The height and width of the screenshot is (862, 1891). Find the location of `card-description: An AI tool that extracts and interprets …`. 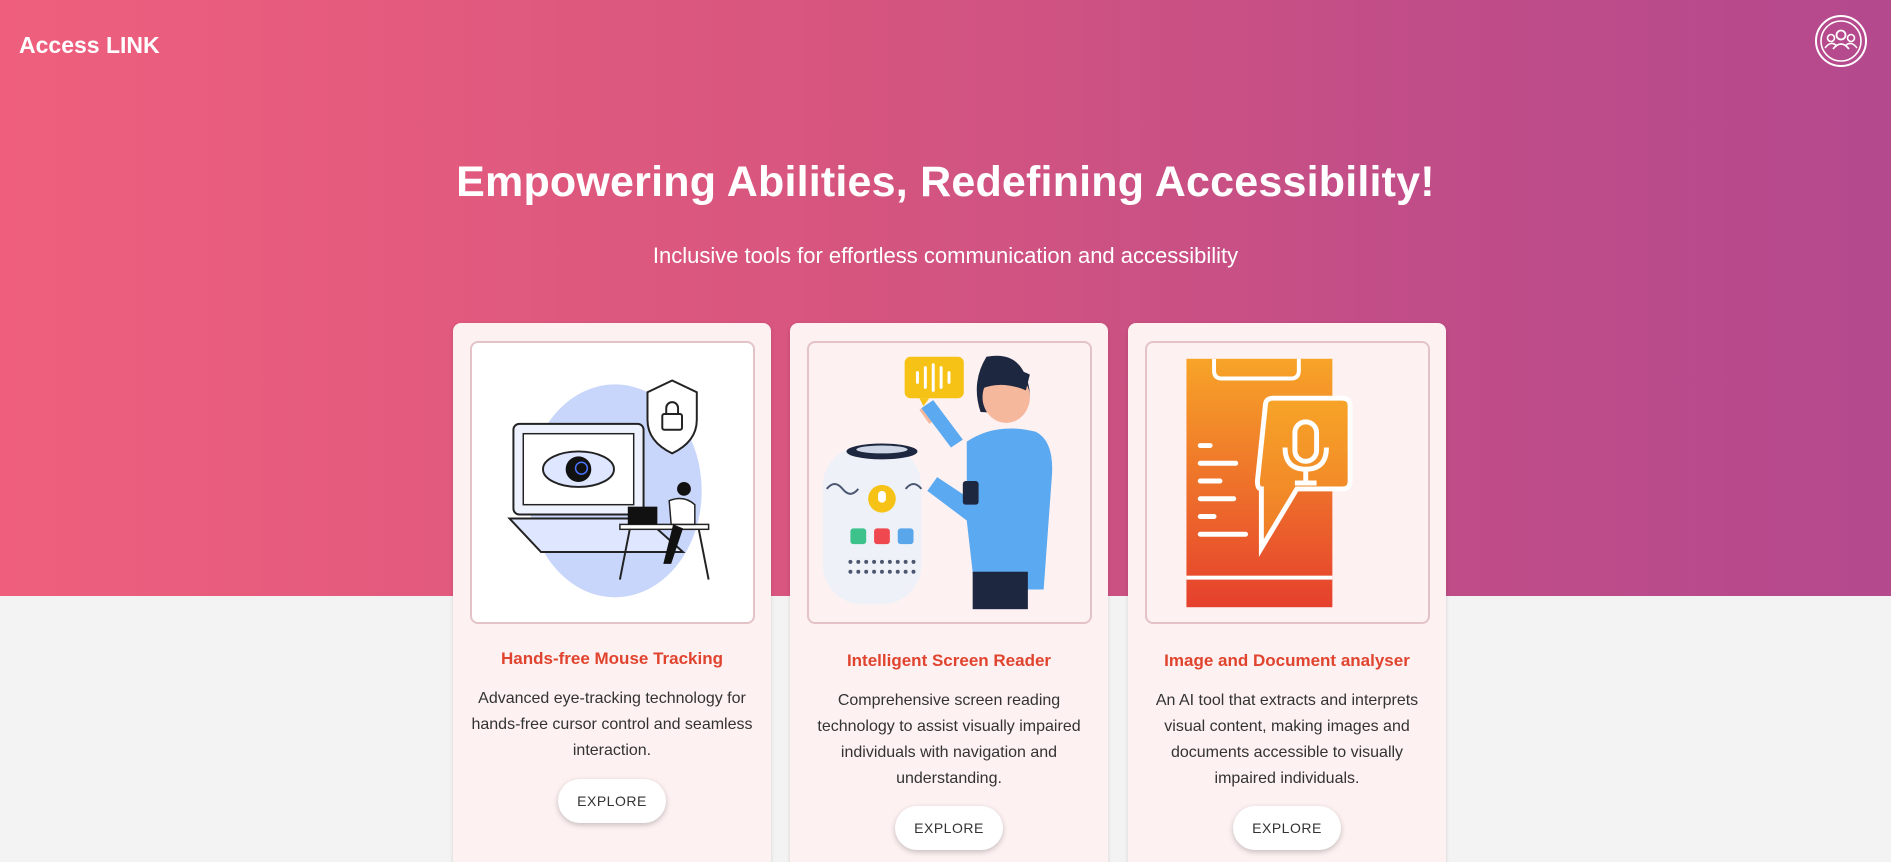

card-description: An AI tool that extracts and interprets … is located at coordinates (1287, 739).